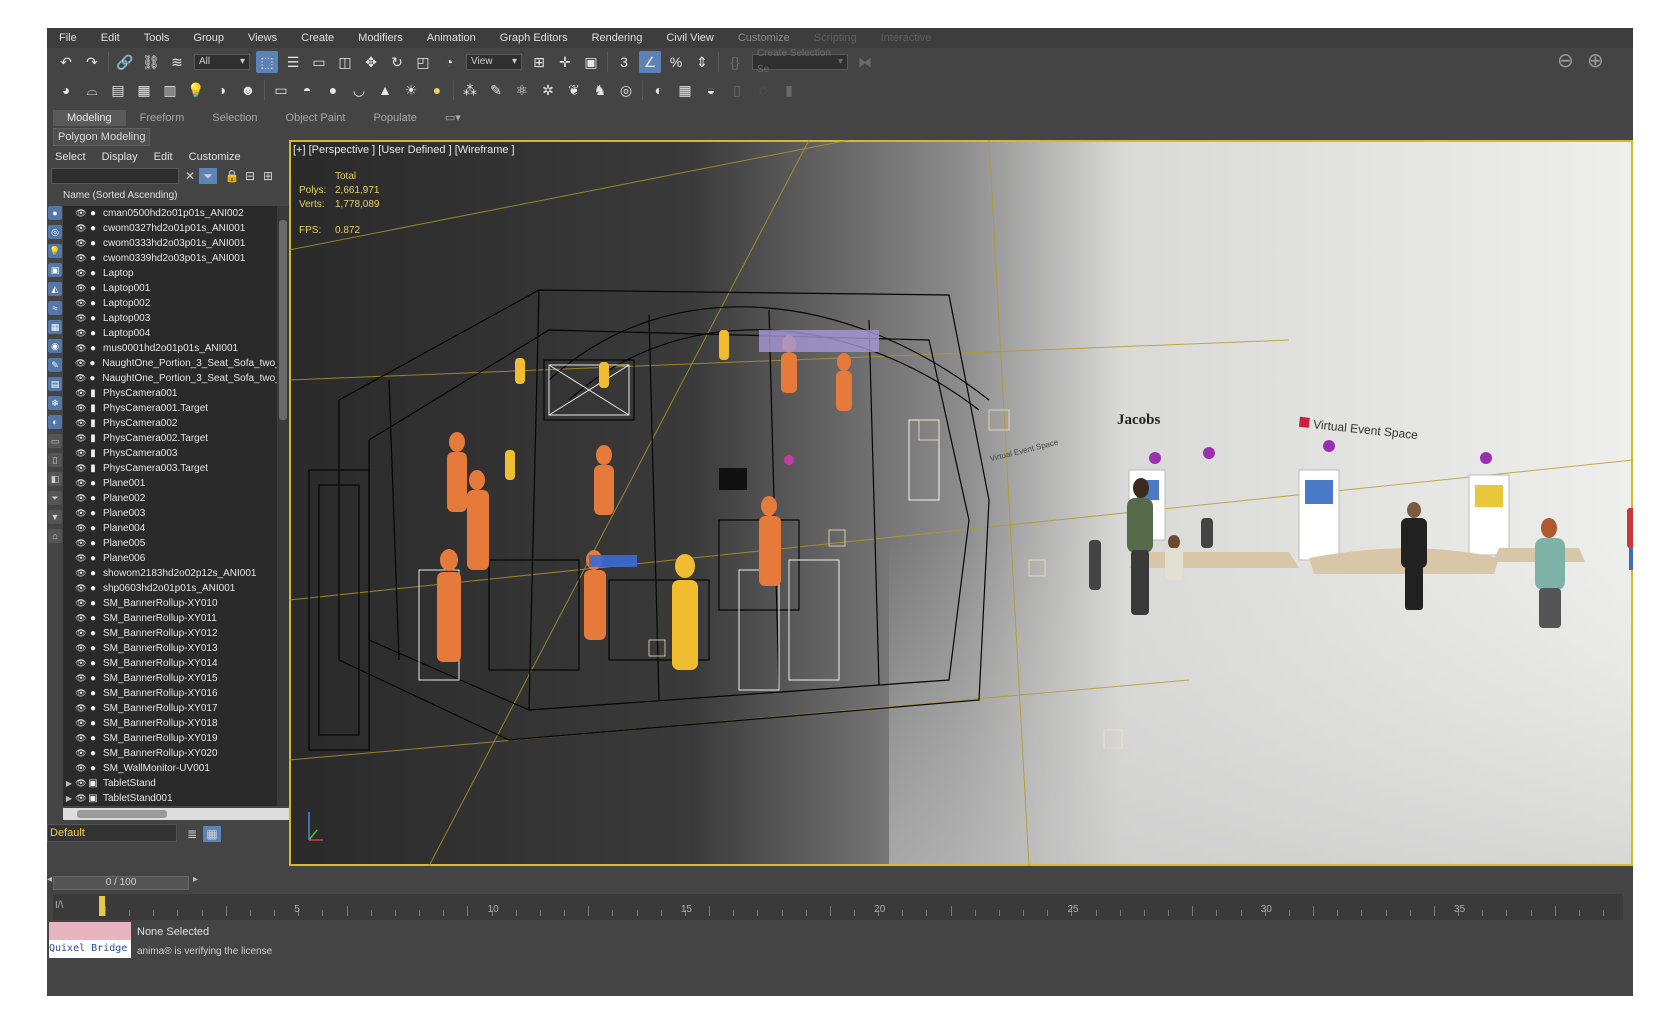 This screenshot has height=1020, width=1674. Describe the element at coordinates (170, 243) in the screenshot. I see `list-item: 👁 ● cwom0333hd2o03p01s_ANI001` at that location.